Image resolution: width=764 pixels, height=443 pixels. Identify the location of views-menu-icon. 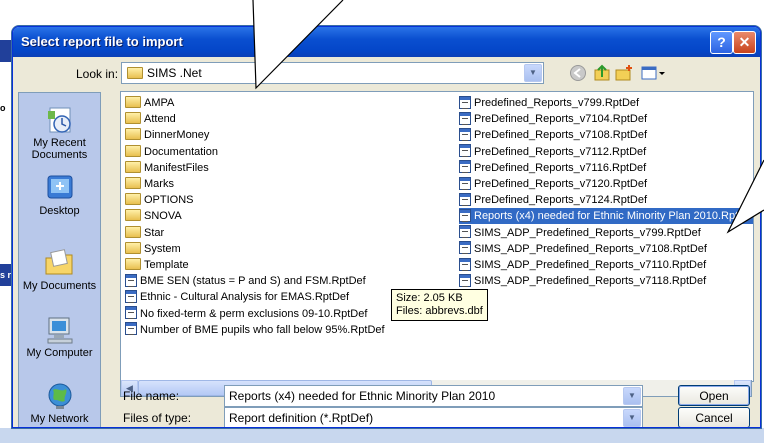
(653, 73).